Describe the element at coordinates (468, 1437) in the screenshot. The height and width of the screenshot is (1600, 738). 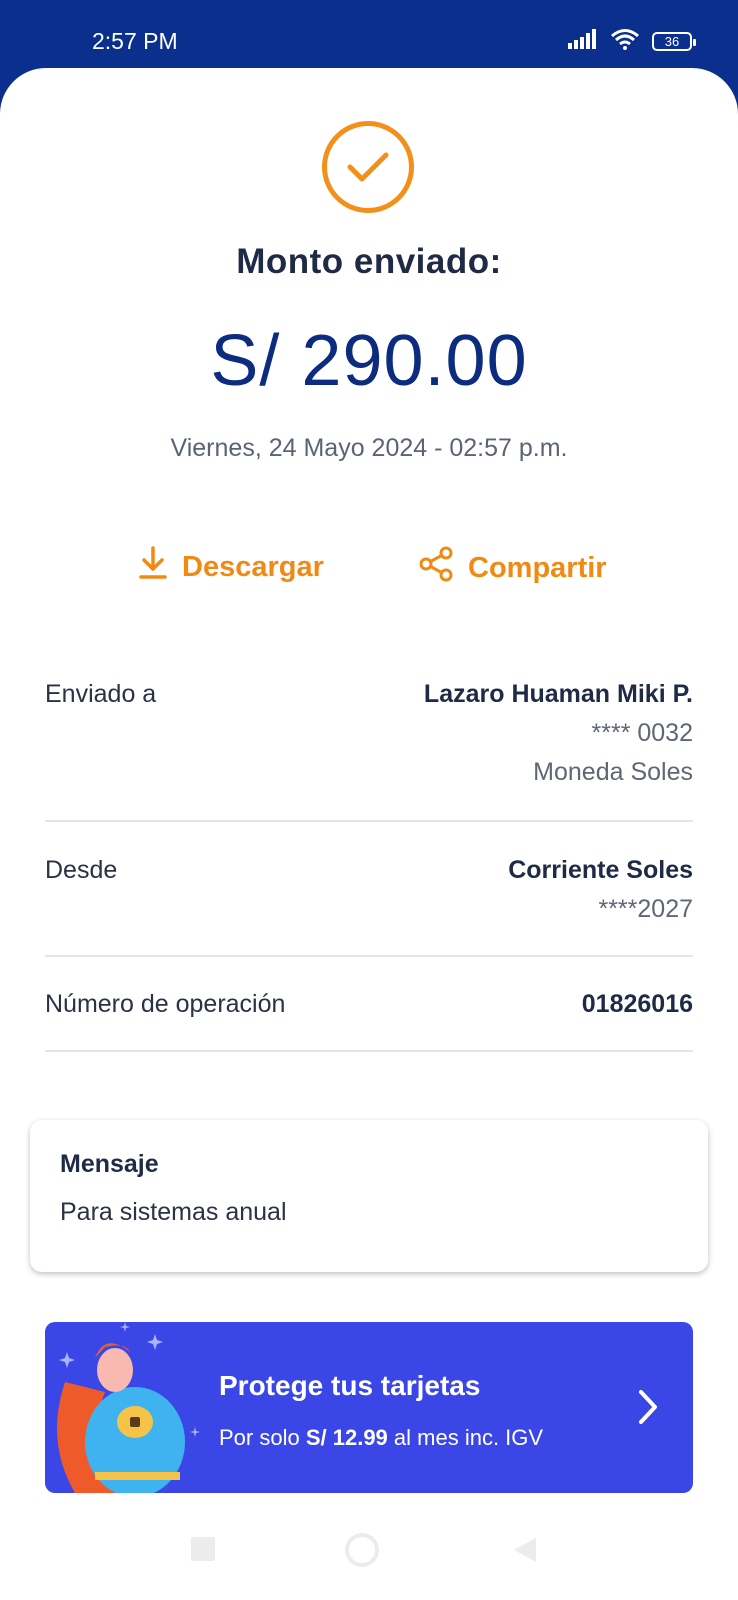
I see `promo-sub-suffix: al mes inc. IGV` at that location.